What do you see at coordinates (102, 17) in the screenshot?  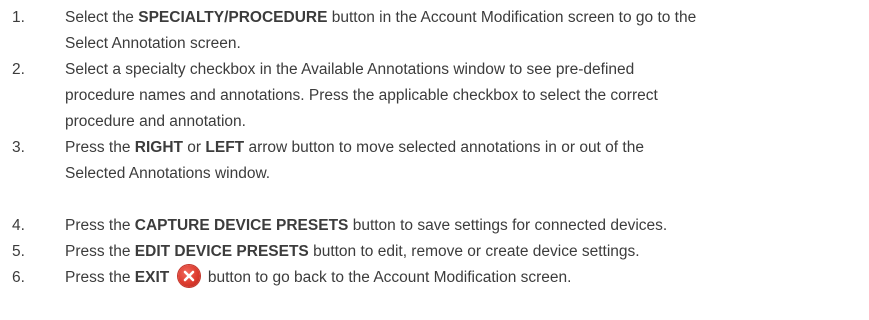 I see `body-text: Select the` at bounding box center [102, 17].